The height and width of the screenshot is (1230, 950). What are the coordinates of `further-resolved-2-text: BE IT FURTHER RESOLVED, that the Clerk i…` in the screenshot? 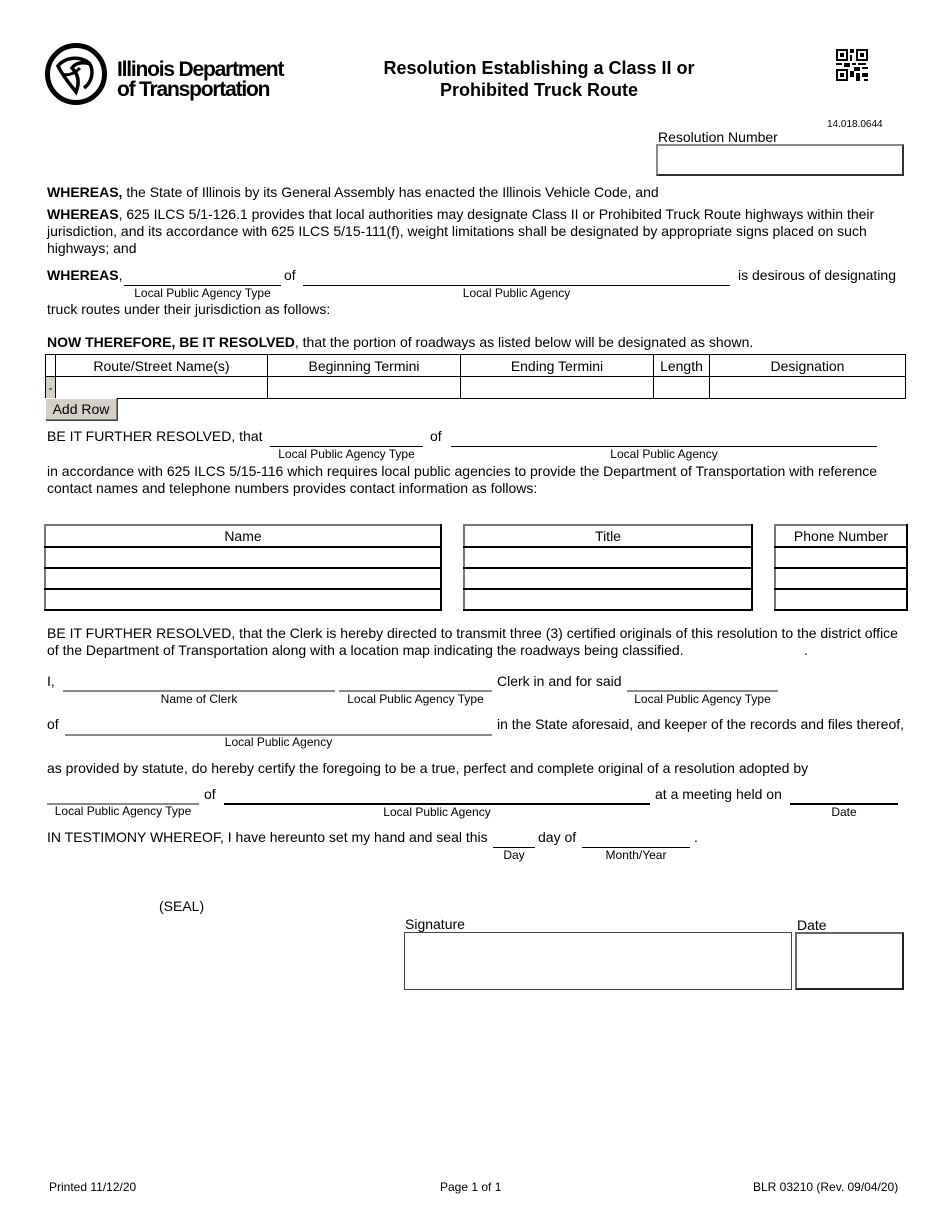 It's located at (472, 641).